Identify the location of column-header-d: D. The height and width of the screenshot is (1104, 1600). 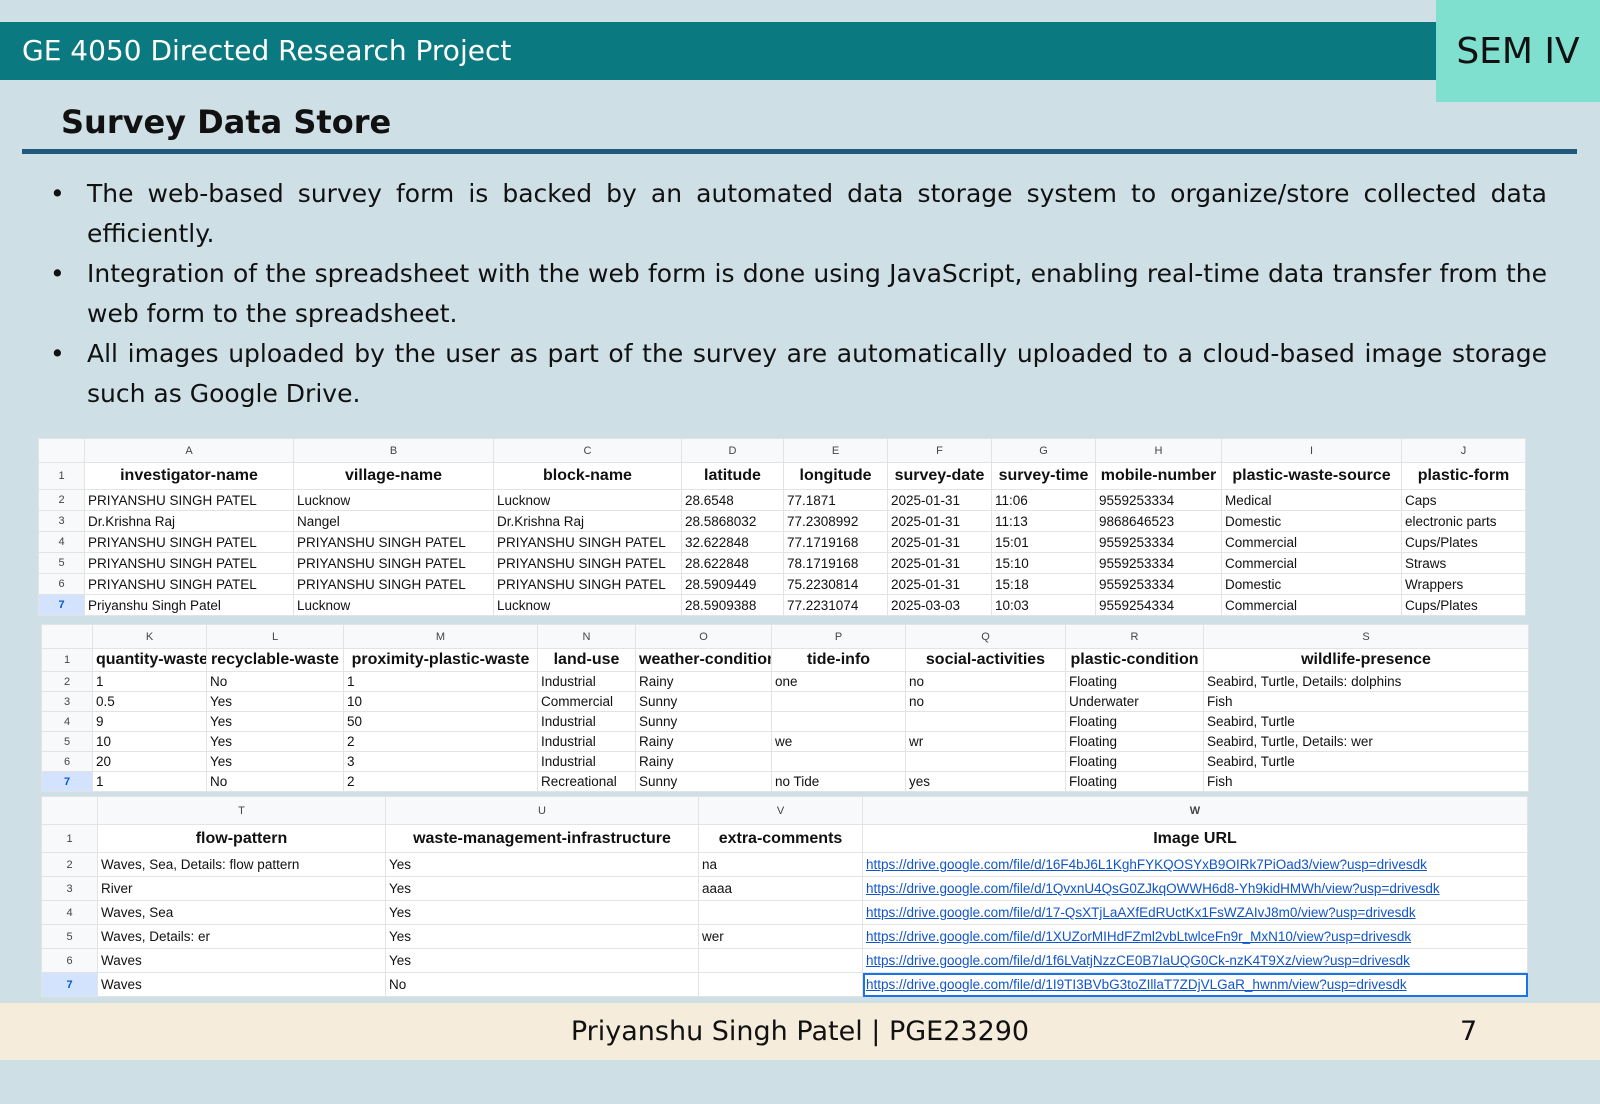
(732, 450).